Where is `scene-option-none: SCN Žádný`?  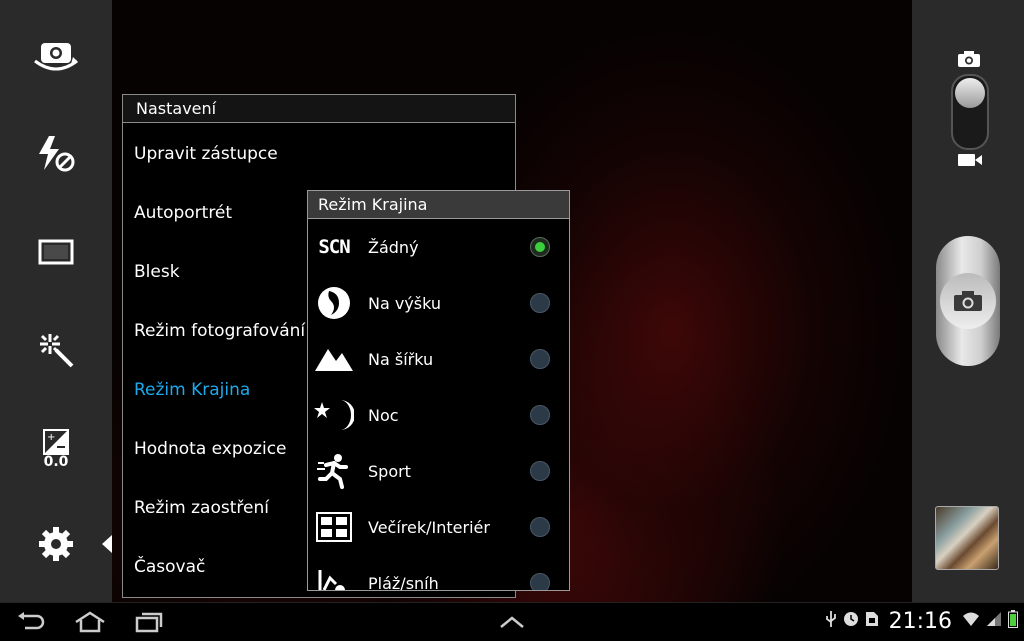 scene-option-none: SCN Žádný is located at coordinates (438, 247).